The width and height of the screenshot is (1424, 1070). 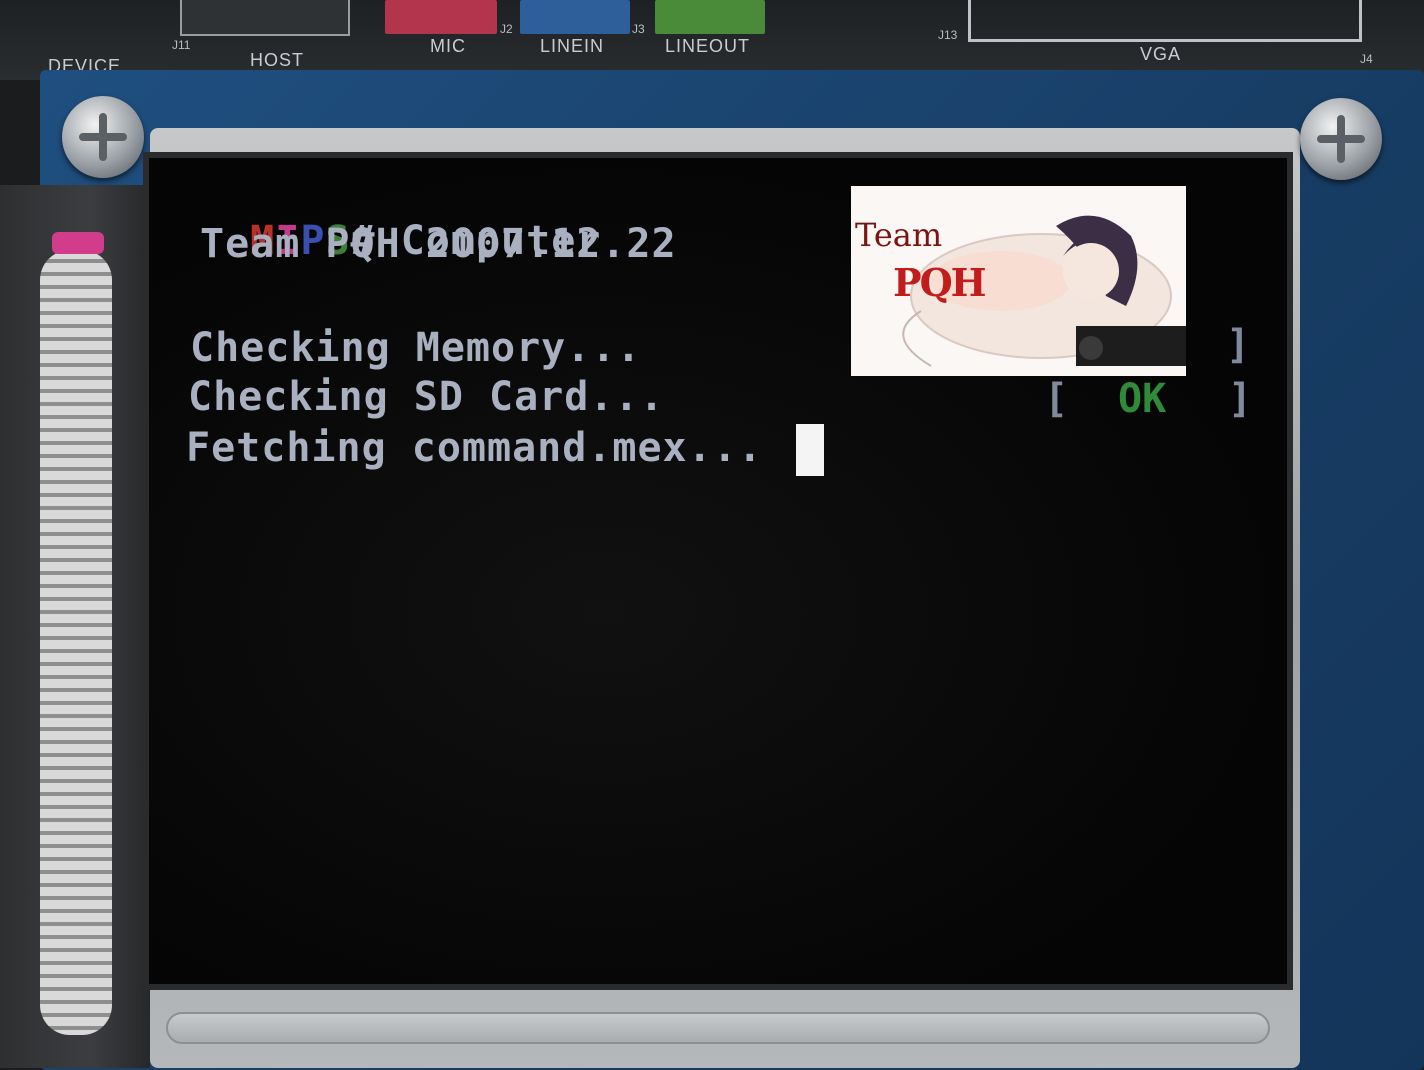 I want to click on ribbon-cable-tip, so click(x=78, y=243).